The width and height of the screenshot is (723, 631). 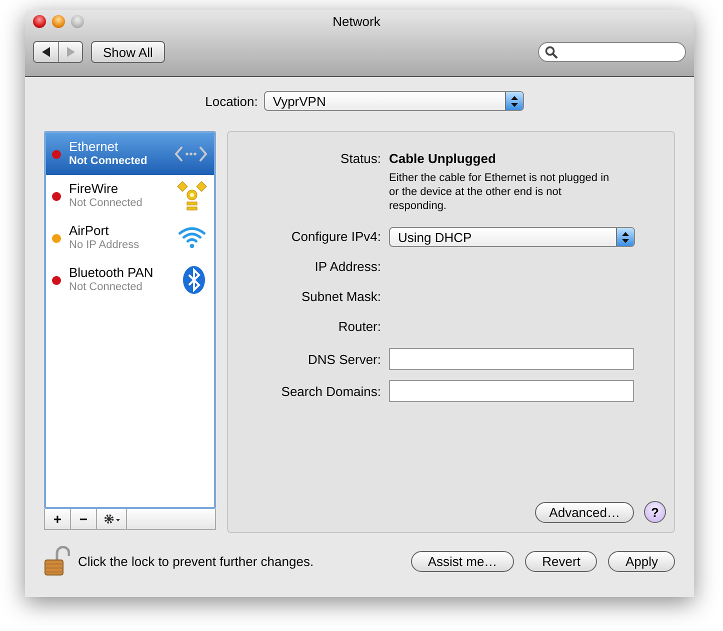 What do you see at coordinates (561, 561) in the screenshot?
I see `revert-button: Revert` at bounding box center [561, 561].